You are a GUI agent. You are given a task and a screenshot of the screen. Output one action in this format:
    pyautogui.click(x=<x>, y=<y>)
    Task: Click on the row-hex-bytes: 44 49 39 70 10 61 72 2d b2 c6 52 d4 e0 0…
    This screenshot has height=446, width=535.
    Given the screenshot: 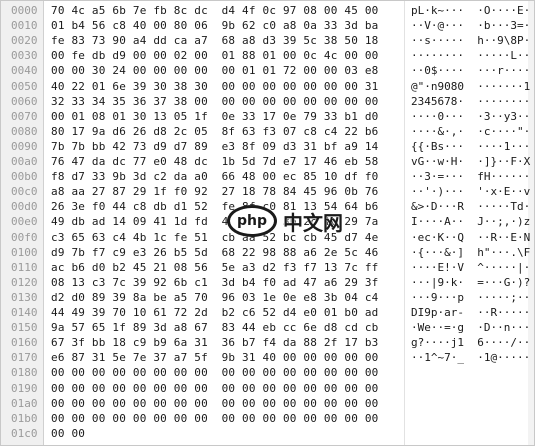 What is the action you would take?
    pyautogui.click(x=224, y=313)
    